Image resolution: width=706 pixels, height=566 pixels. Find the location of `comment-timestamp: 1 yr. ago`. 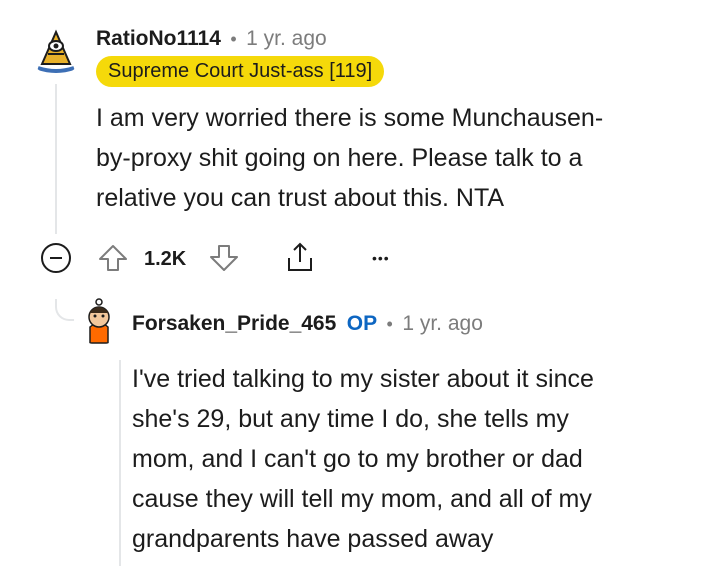

comment-timestamp: 1 yr. ago is located at coordinates (286, 38).